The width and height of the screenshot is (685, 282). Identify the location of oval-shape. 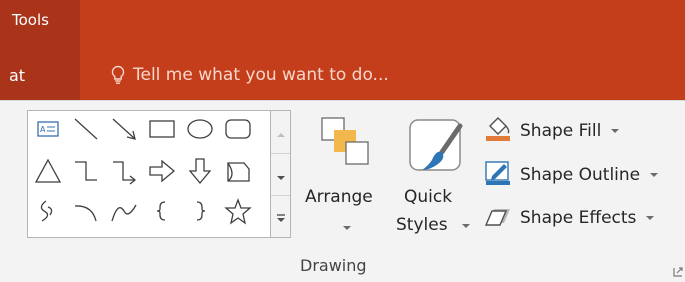
(200, 129).